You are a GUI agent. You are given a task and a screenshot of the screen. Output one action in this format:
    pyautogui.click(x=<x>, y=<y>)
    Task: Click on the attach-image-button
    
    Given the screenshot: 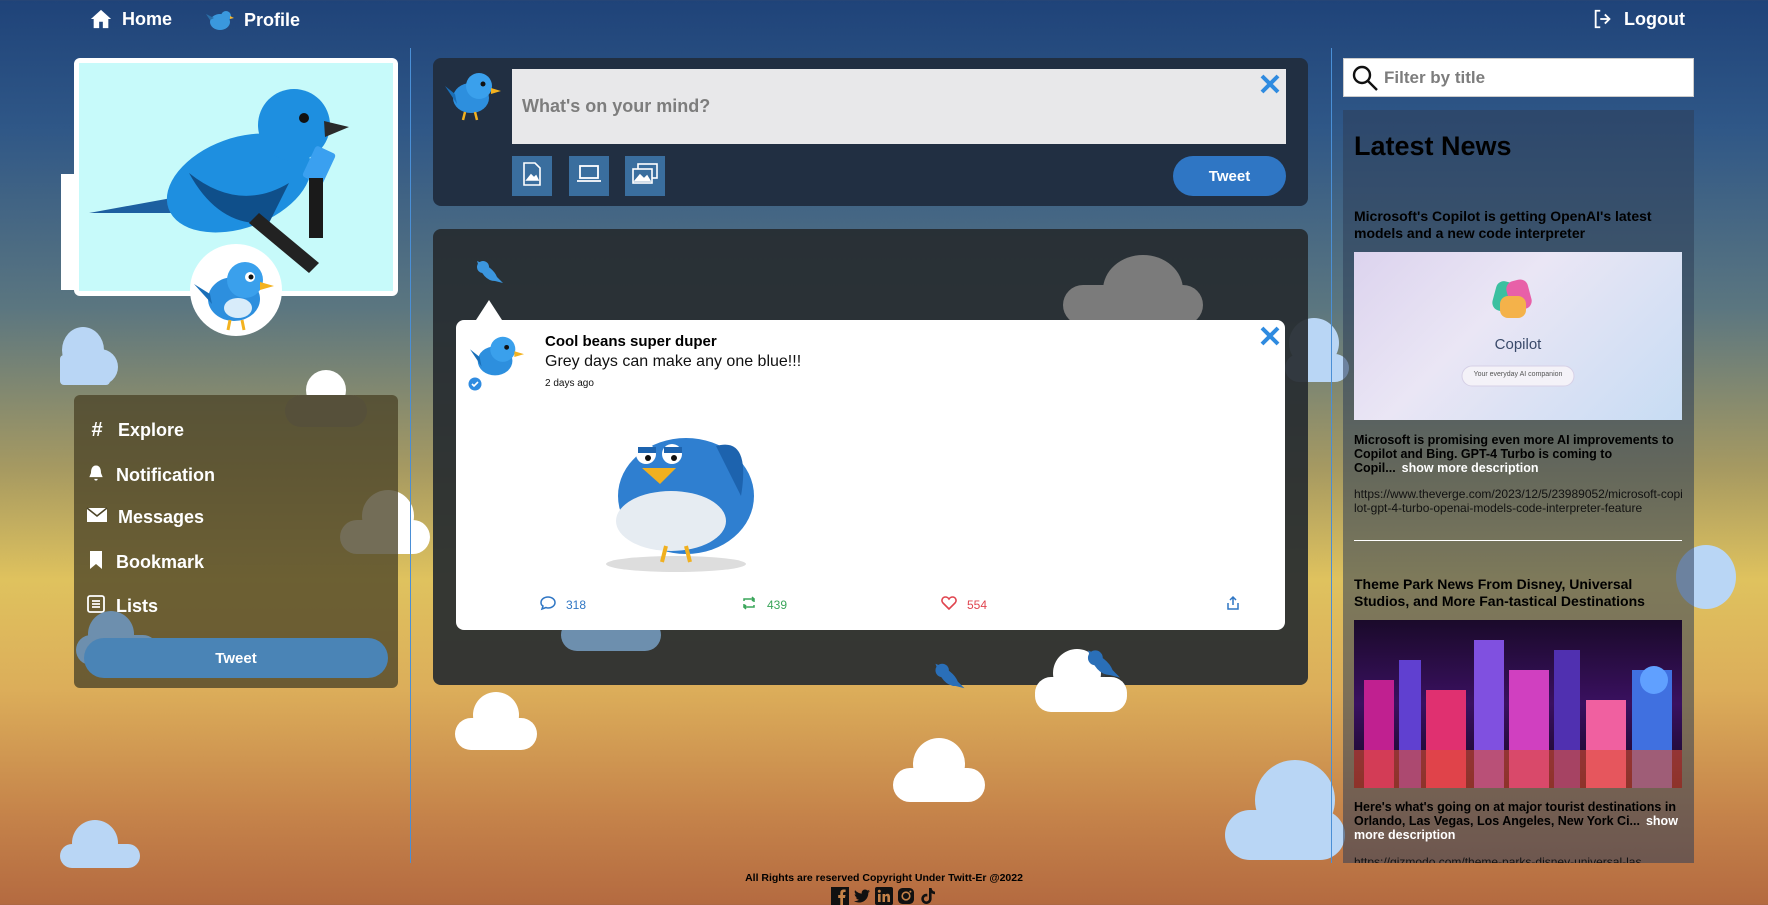 What is the action you would take?
    pyautogui.click(x=532, y=176)
    